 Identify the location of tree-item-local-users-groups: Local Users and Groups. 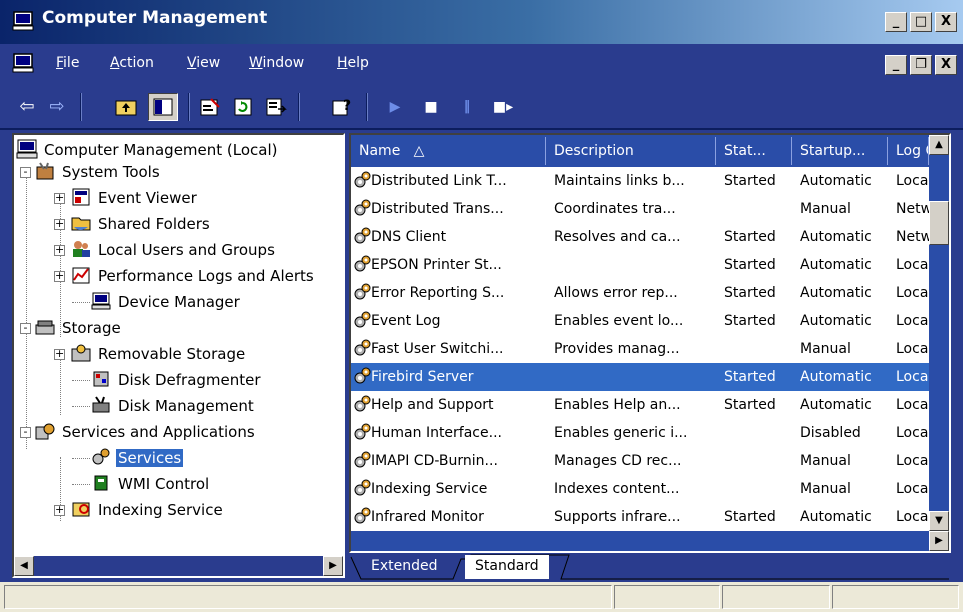
(173, 250).